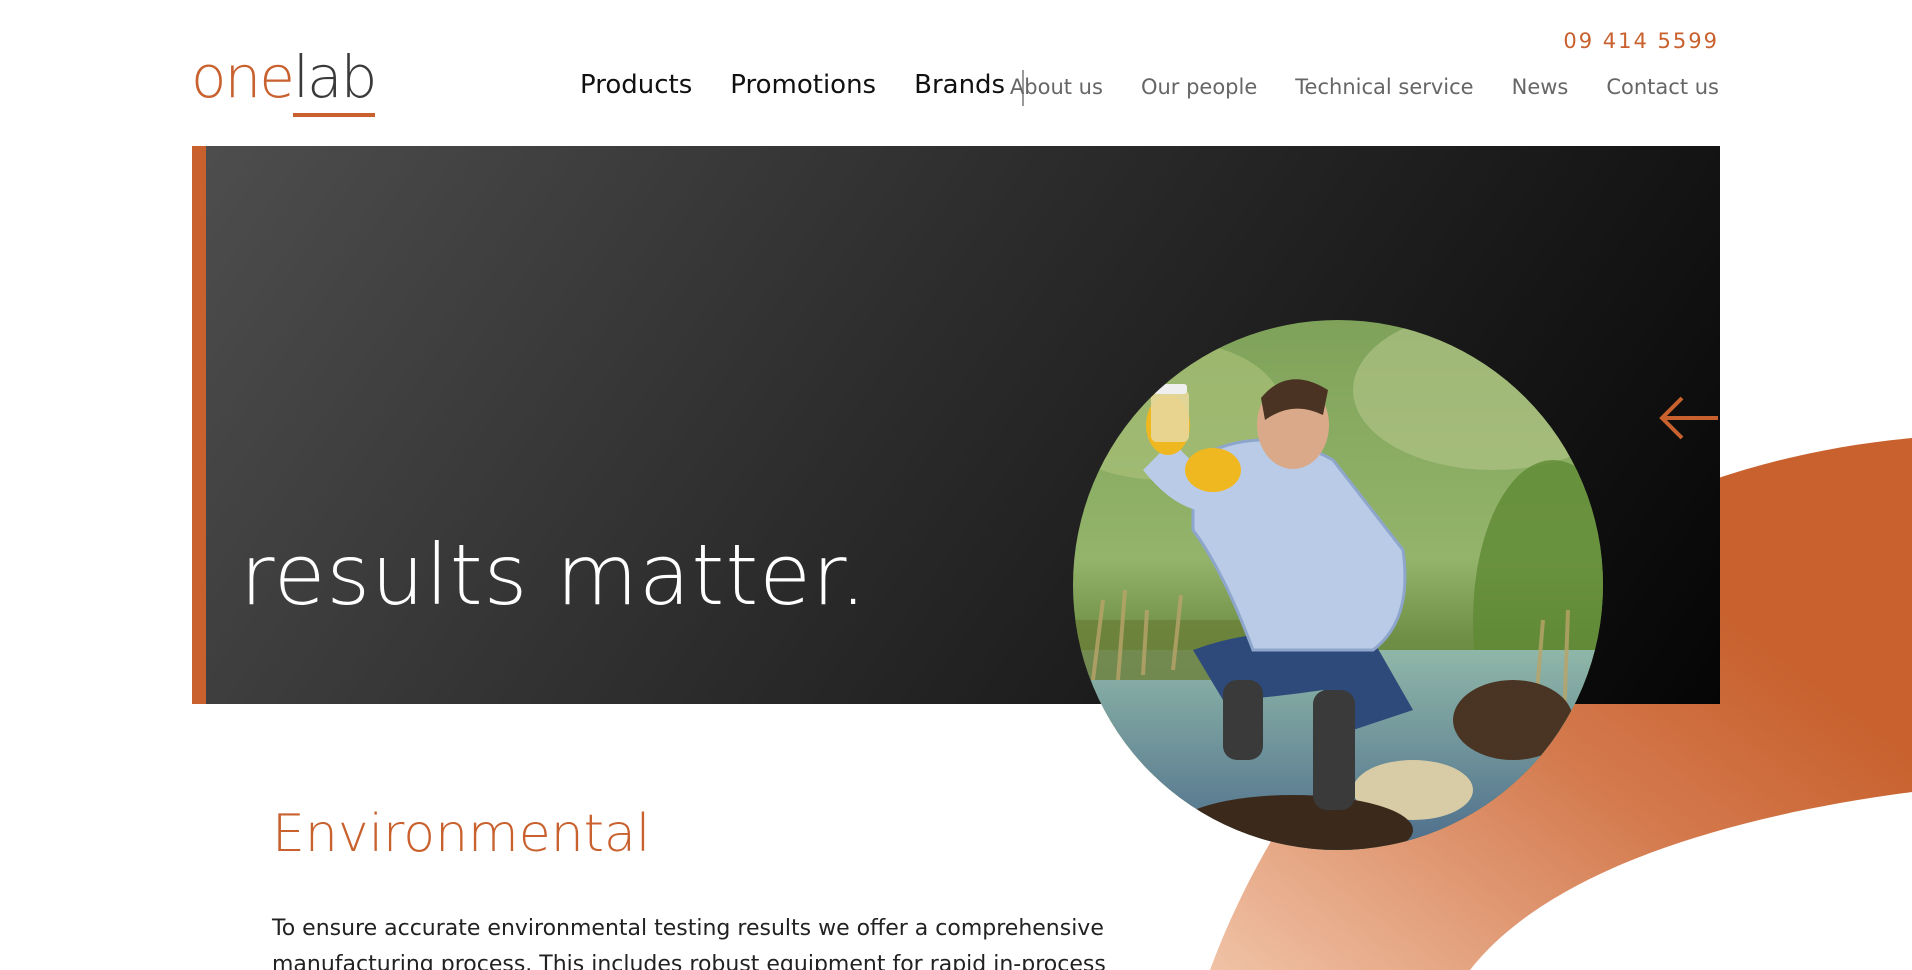  Describe the element at coordinates (334, 77) in the screenshot. I see `logo-lab-text: lab` at that location.